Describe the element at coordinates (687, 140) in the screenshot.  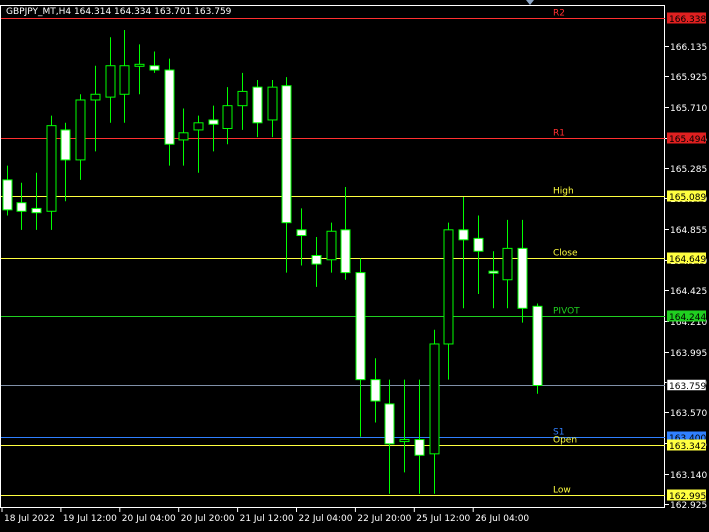
I see `level-price-text-r1: 165.494` at that location.